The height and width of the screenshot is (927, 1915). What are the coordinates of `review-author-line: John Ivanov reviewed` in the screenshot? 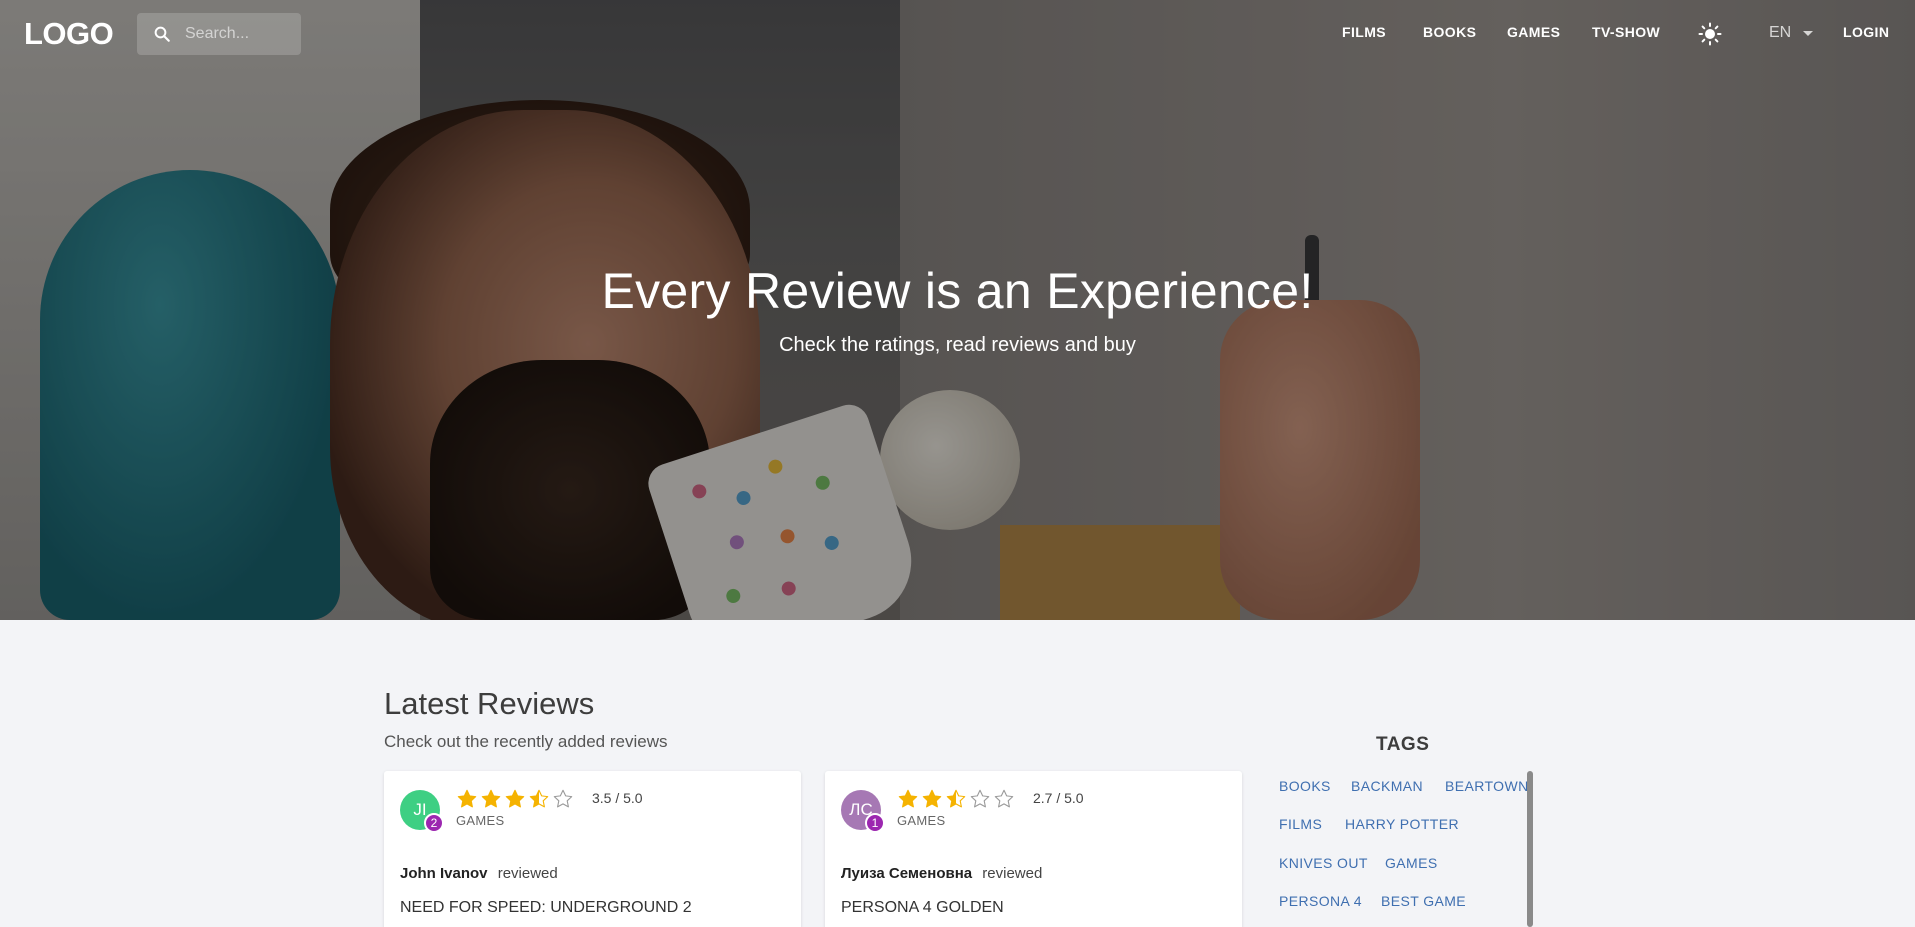 It's located at (479, 873).